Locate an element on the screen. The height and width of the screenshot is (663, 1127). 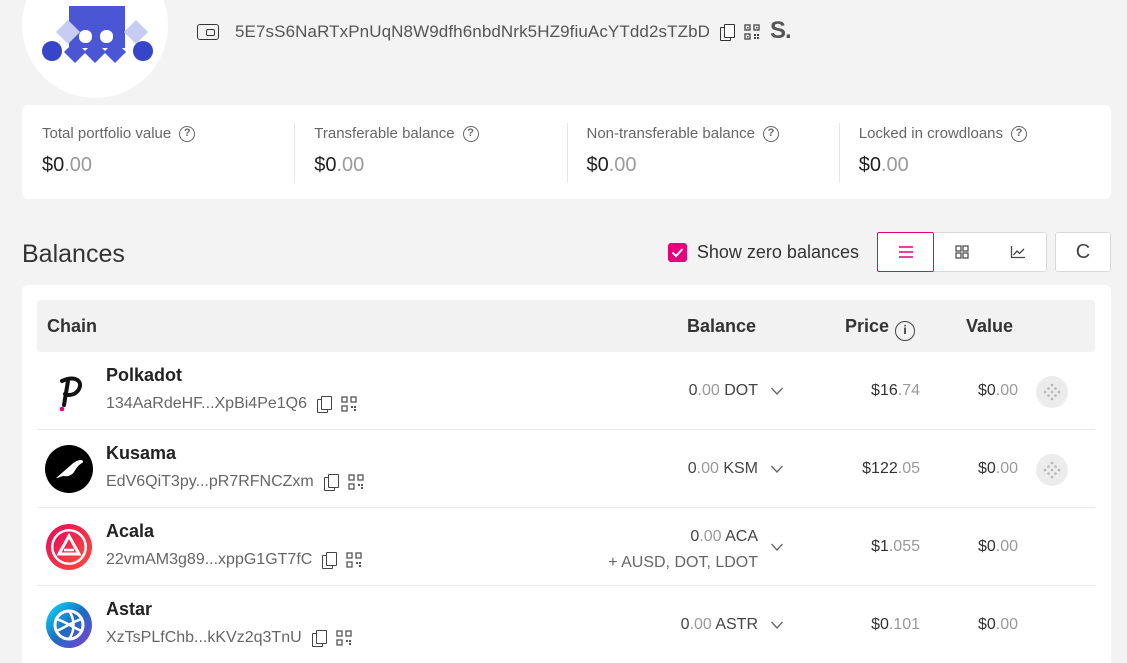
price-value: $122.05 is located at coordinates (891, 468).